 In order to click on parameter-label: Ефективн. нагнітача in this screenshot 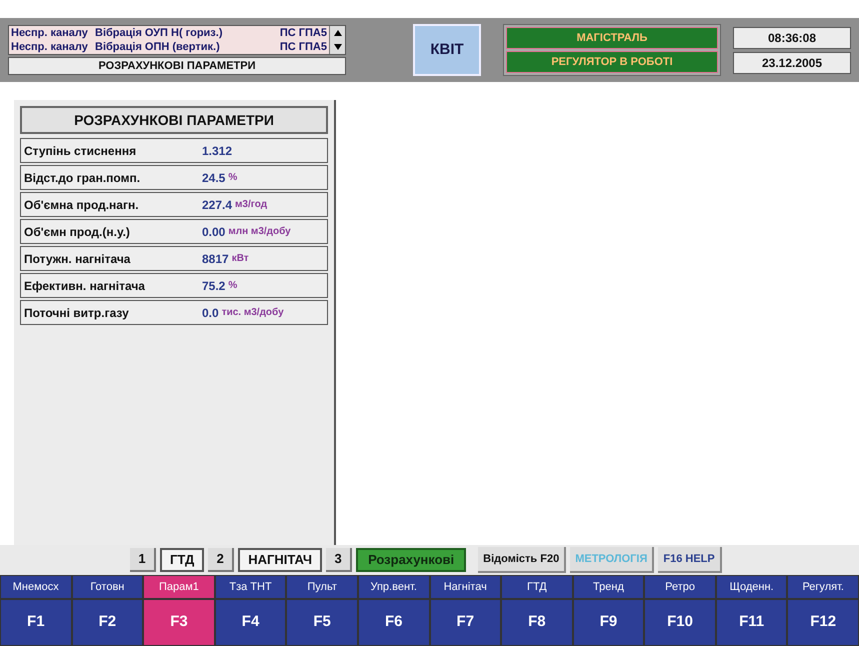, I will do `click(85, 286)`.